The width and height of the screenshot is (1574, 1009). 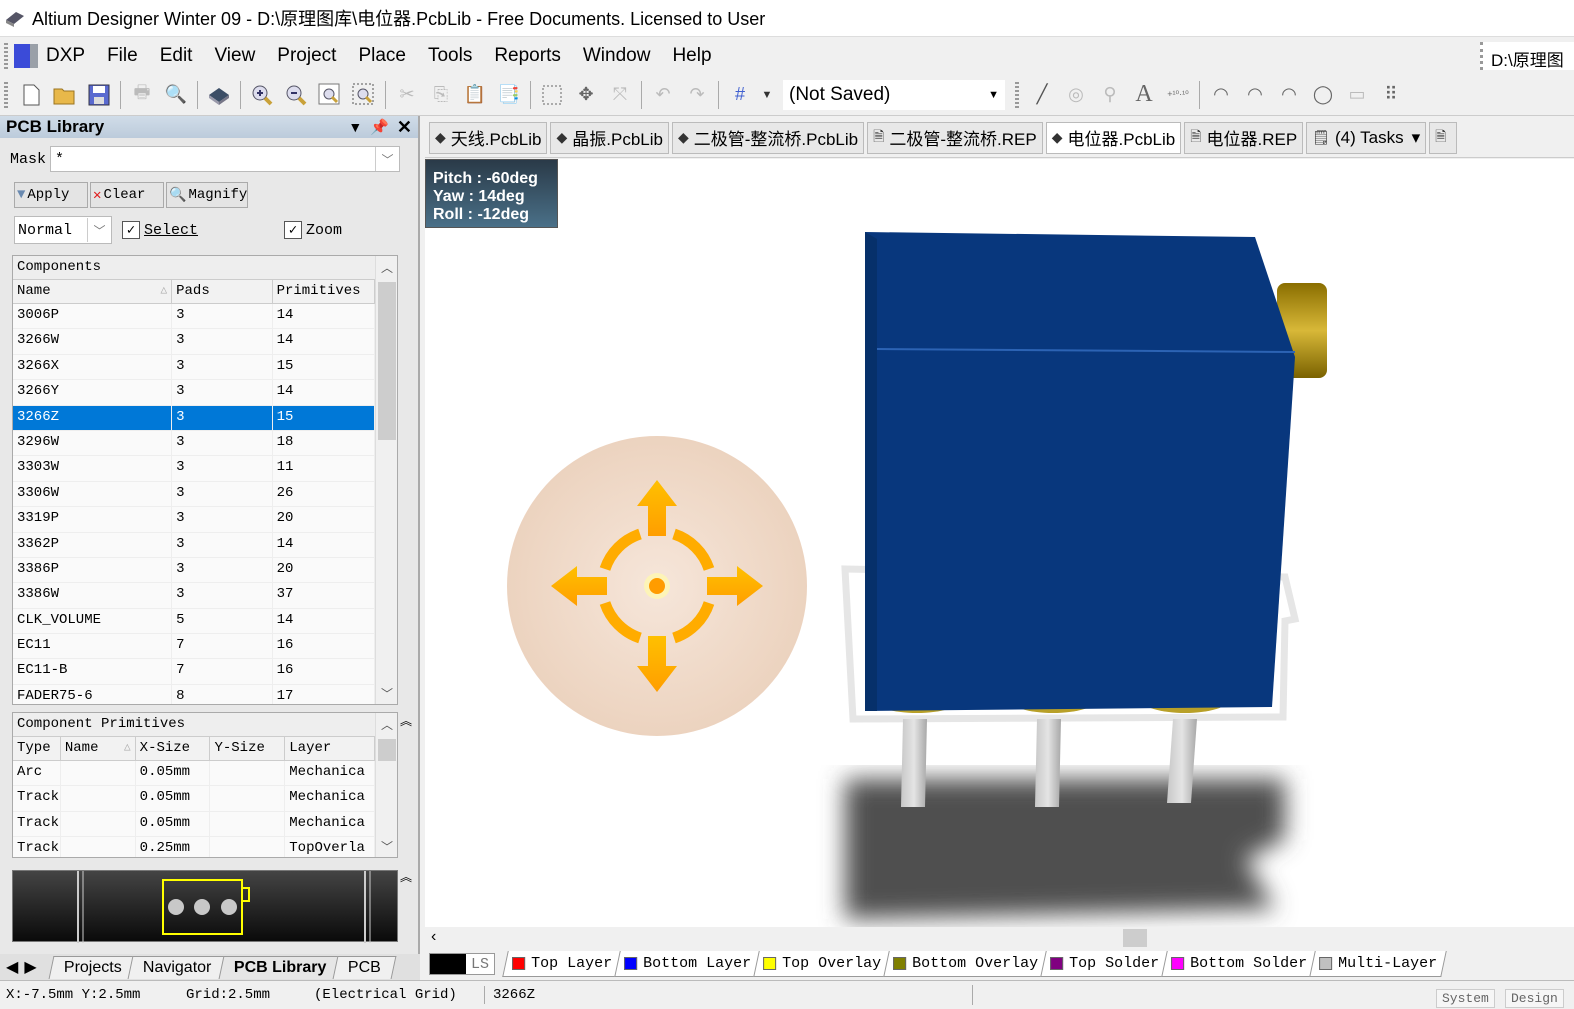 I want to click on design-panel-button: Design, so click(x=1534, y=998).